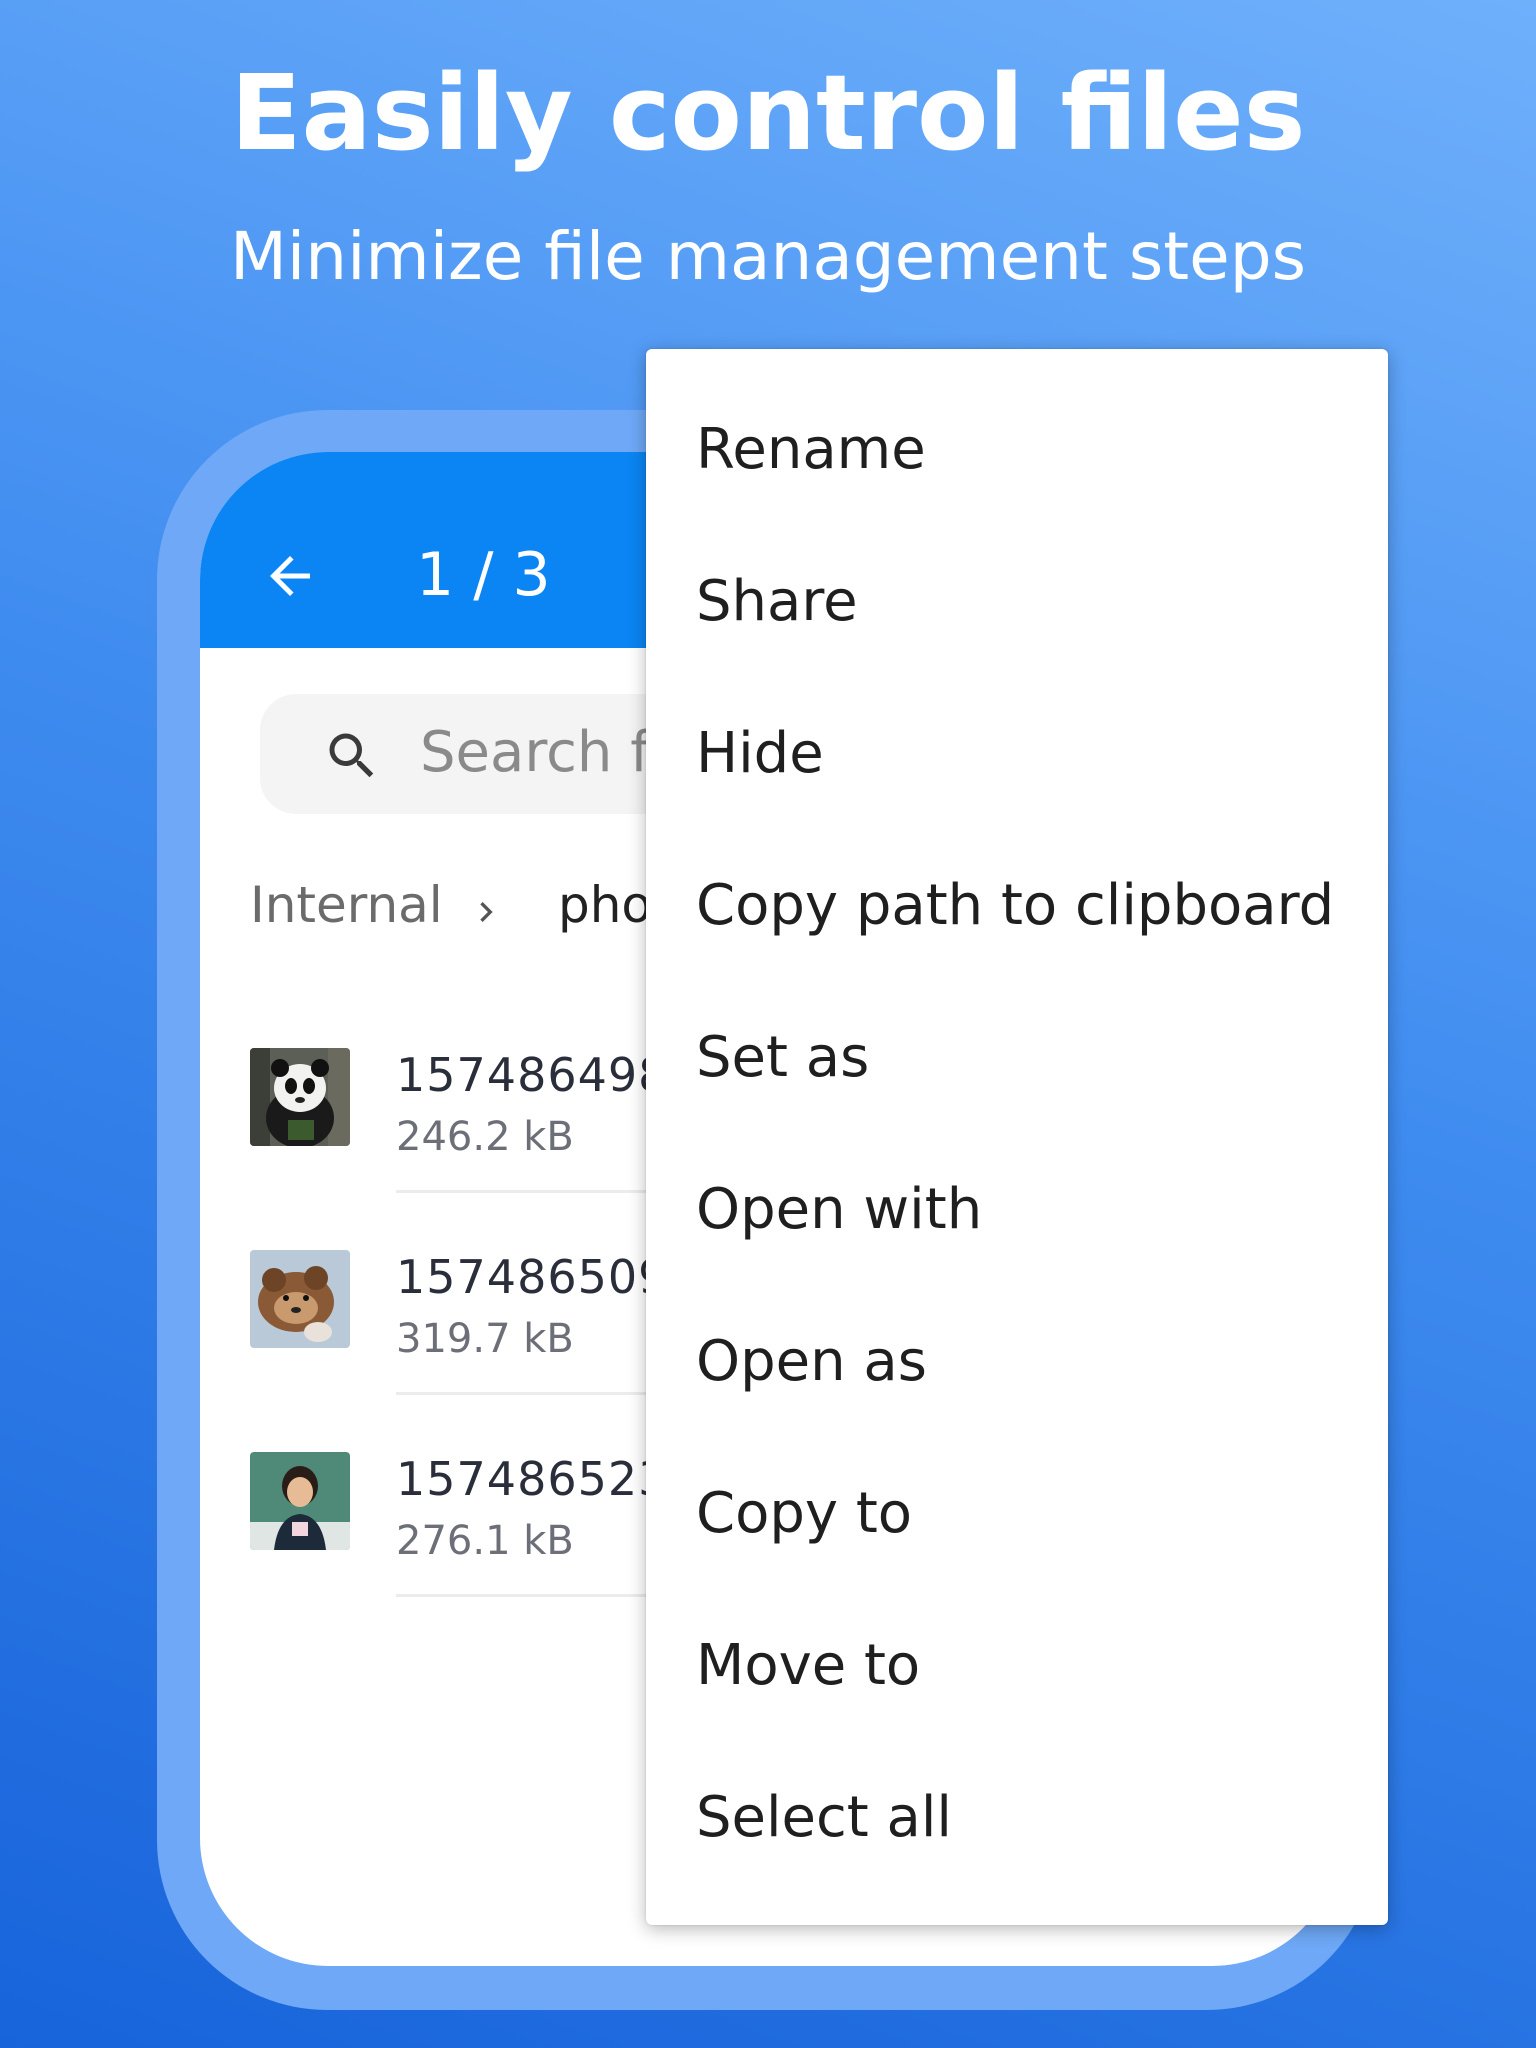 This screenshot has height=2048, width=1536. I want to click on file-size: 246.2 kB, so click(485, 1137).